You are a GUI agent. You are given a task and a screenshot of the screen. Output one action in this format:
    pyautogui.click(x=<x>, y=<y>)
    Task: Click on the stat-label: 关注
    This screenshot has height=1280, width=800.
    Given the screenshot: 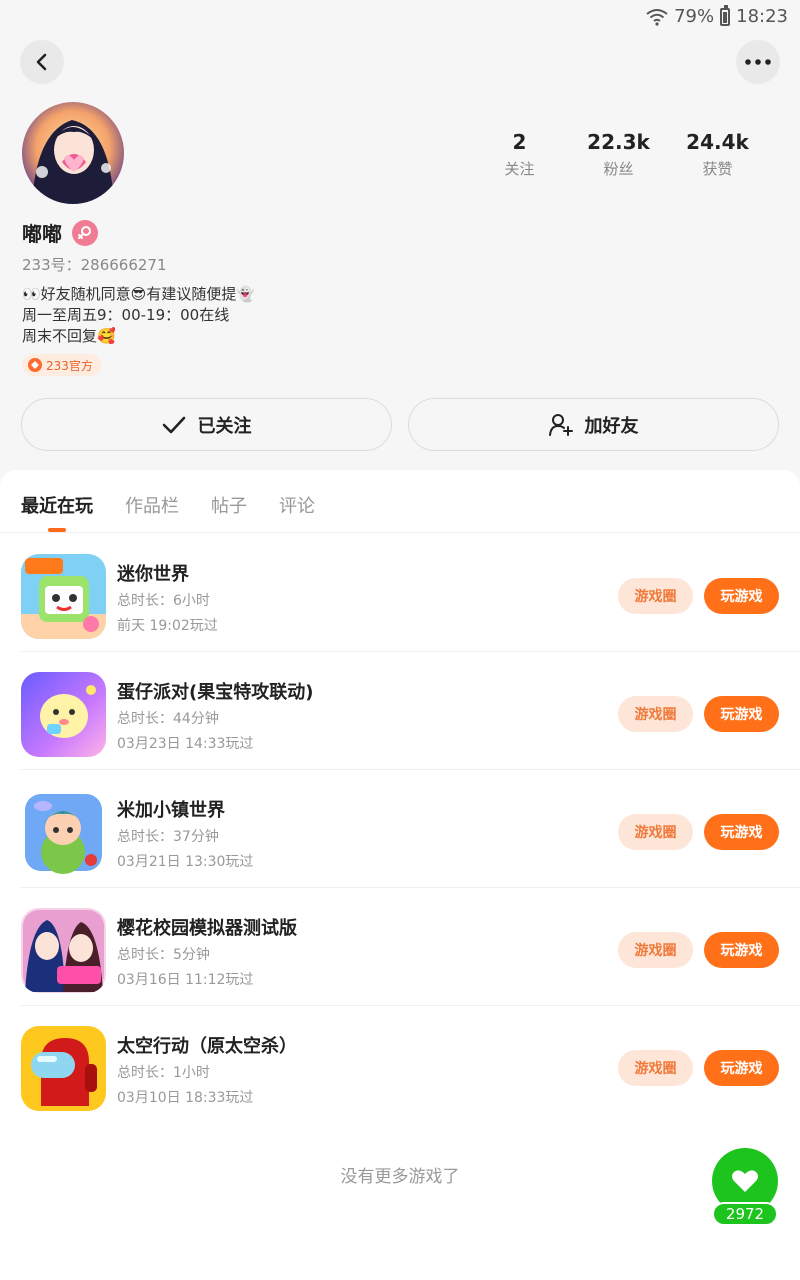 What is the action you would take?
    pyautogui.click(x=519, y=169)
    